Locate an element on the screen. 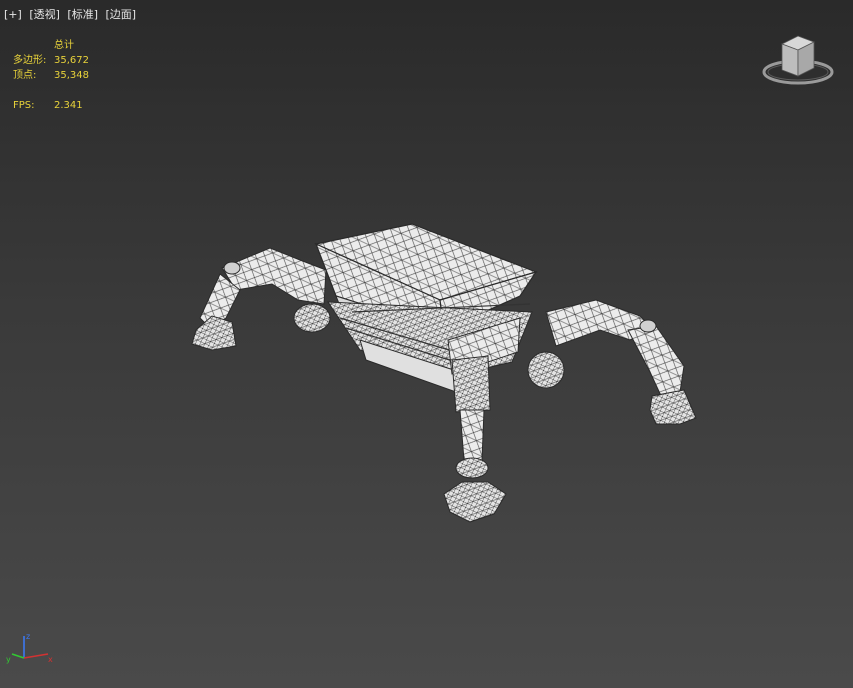  axis-tripod-icon: z x y is located at coordinates (29, 648).